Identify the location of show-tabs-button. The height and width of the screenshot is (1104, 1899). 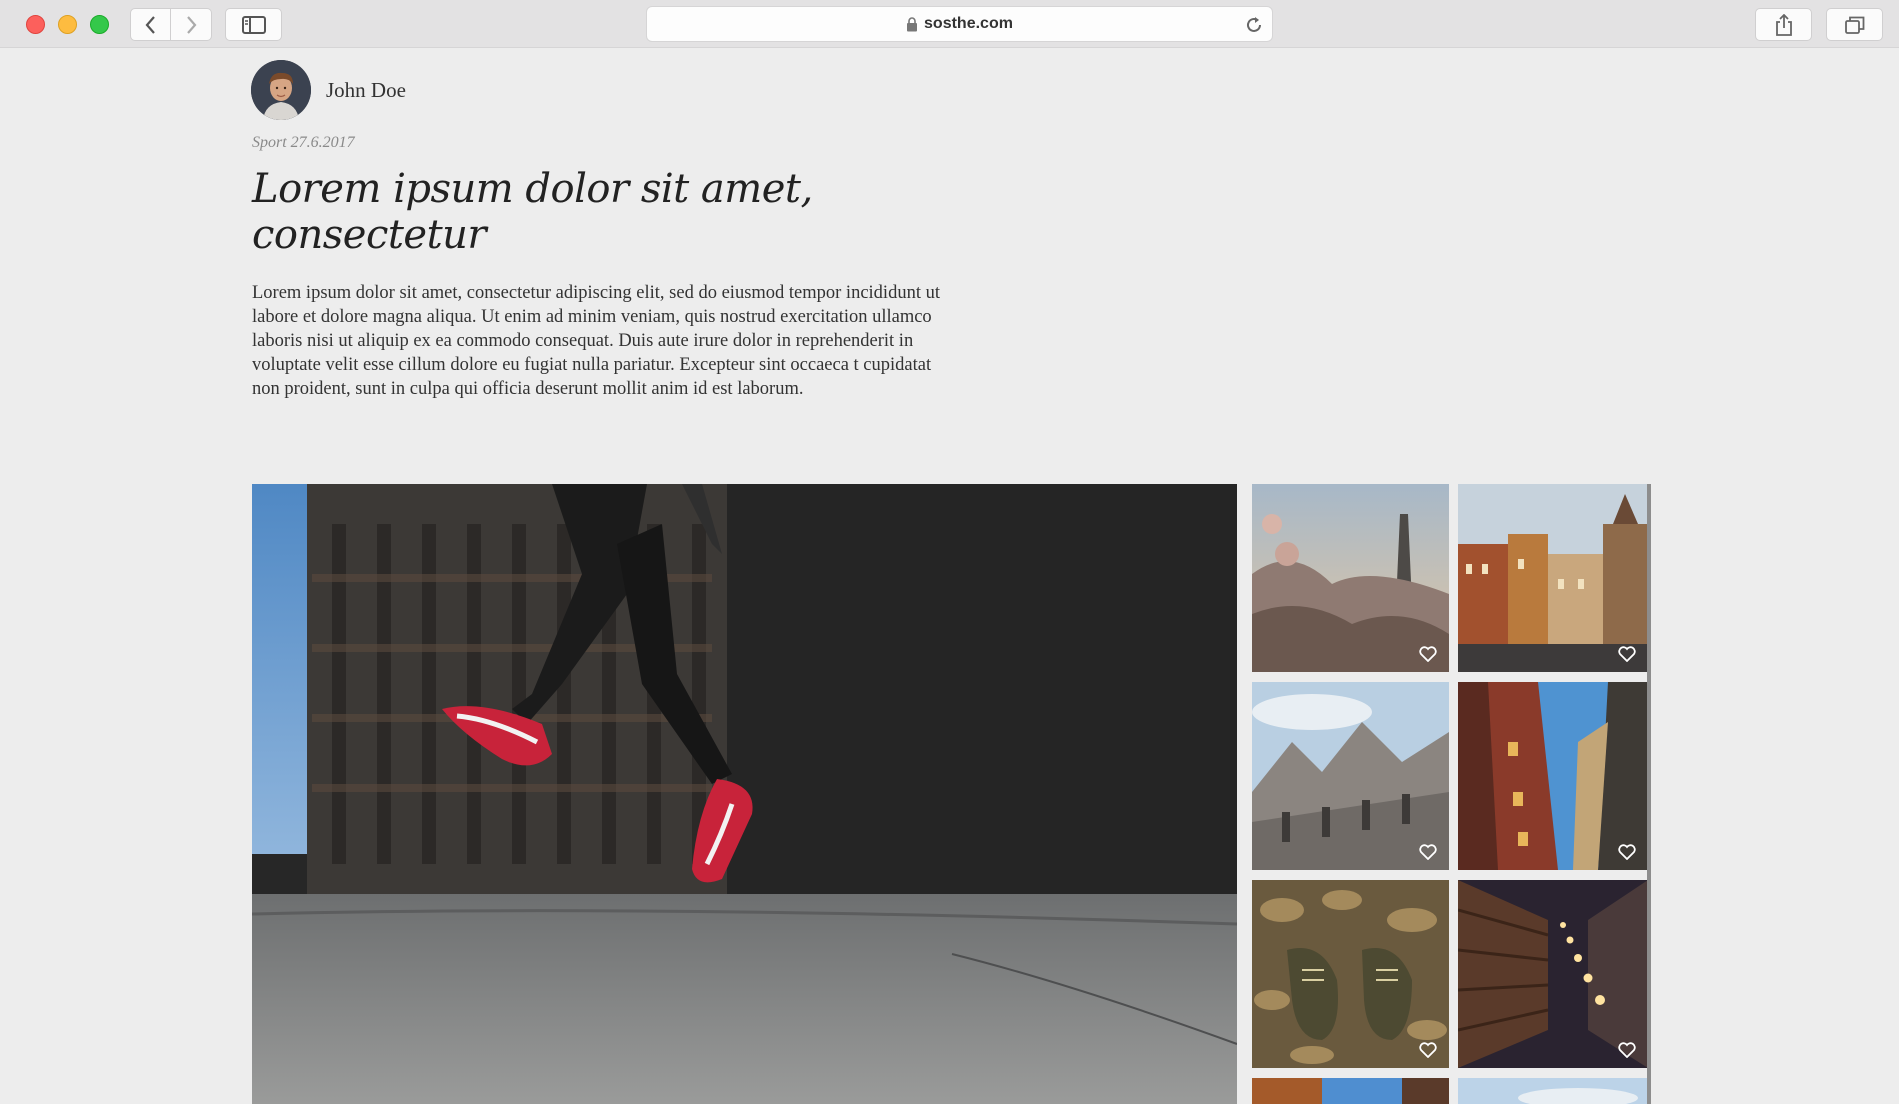
(1854, 24).